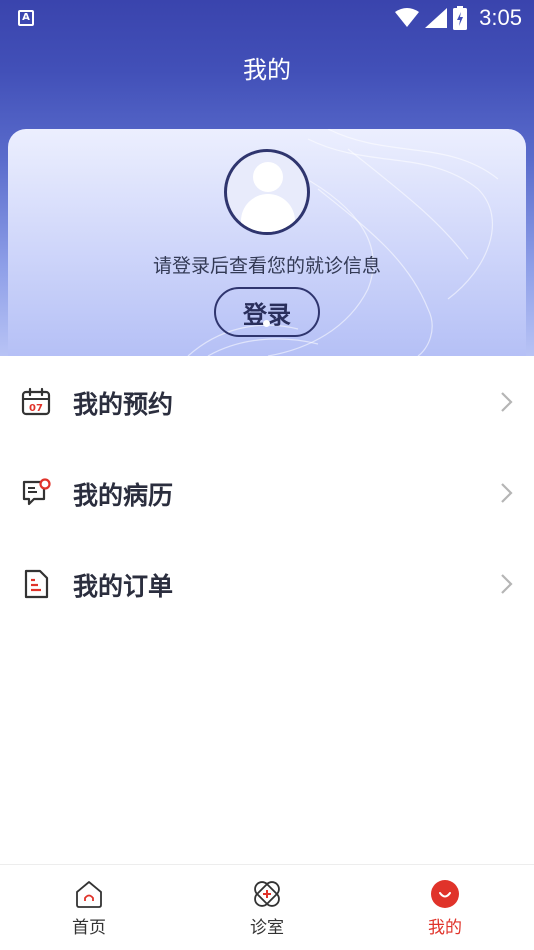 The image size is (534, 950). Describe the element at coordinates (445, 928) in the screenshot. I see `nav-label: 我的` at that location.